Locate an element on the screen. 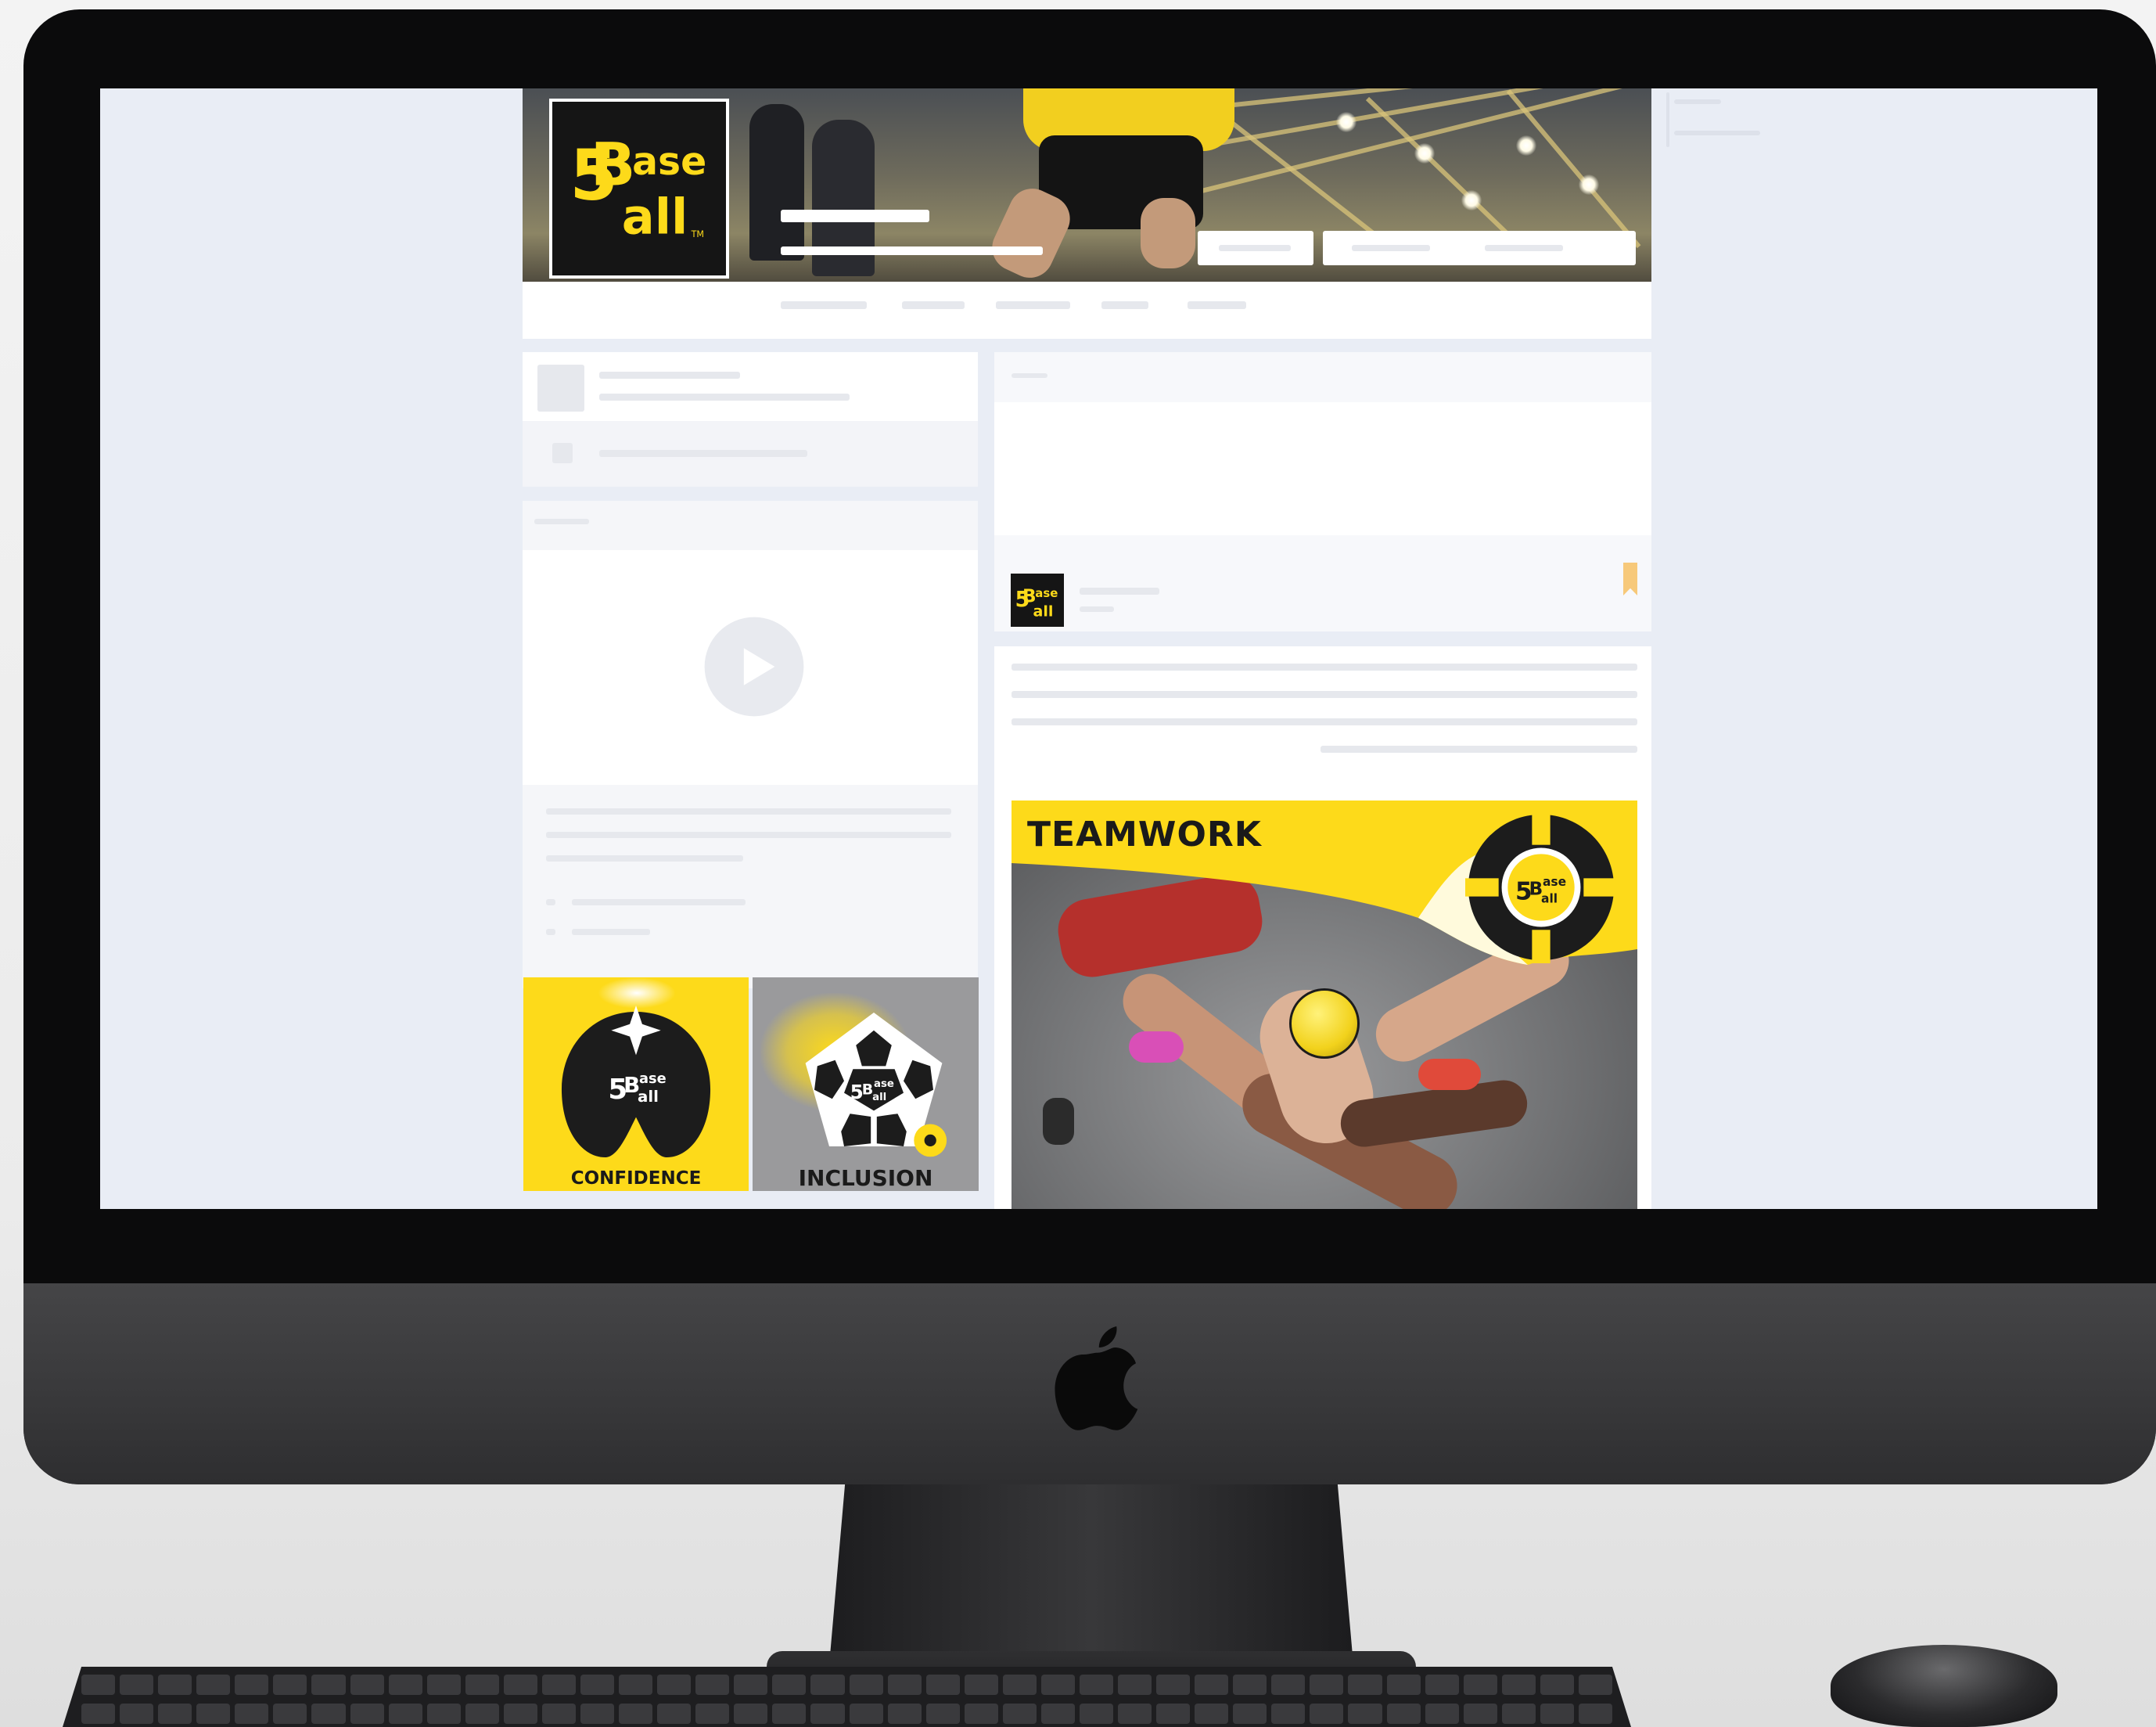 The width and height of the screenshot is (2156, 1727). confidence-label: CONFIDENCE is located at coordinates (636, 1178).